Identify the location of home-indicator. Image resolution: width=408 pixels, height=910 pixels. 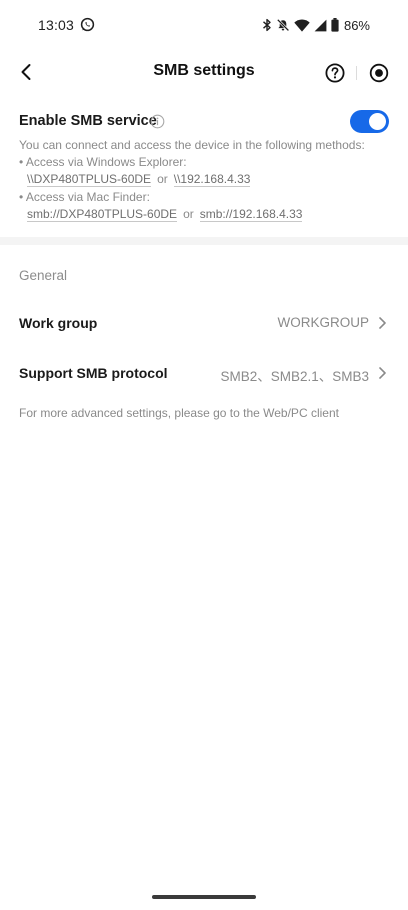
(204, 897).